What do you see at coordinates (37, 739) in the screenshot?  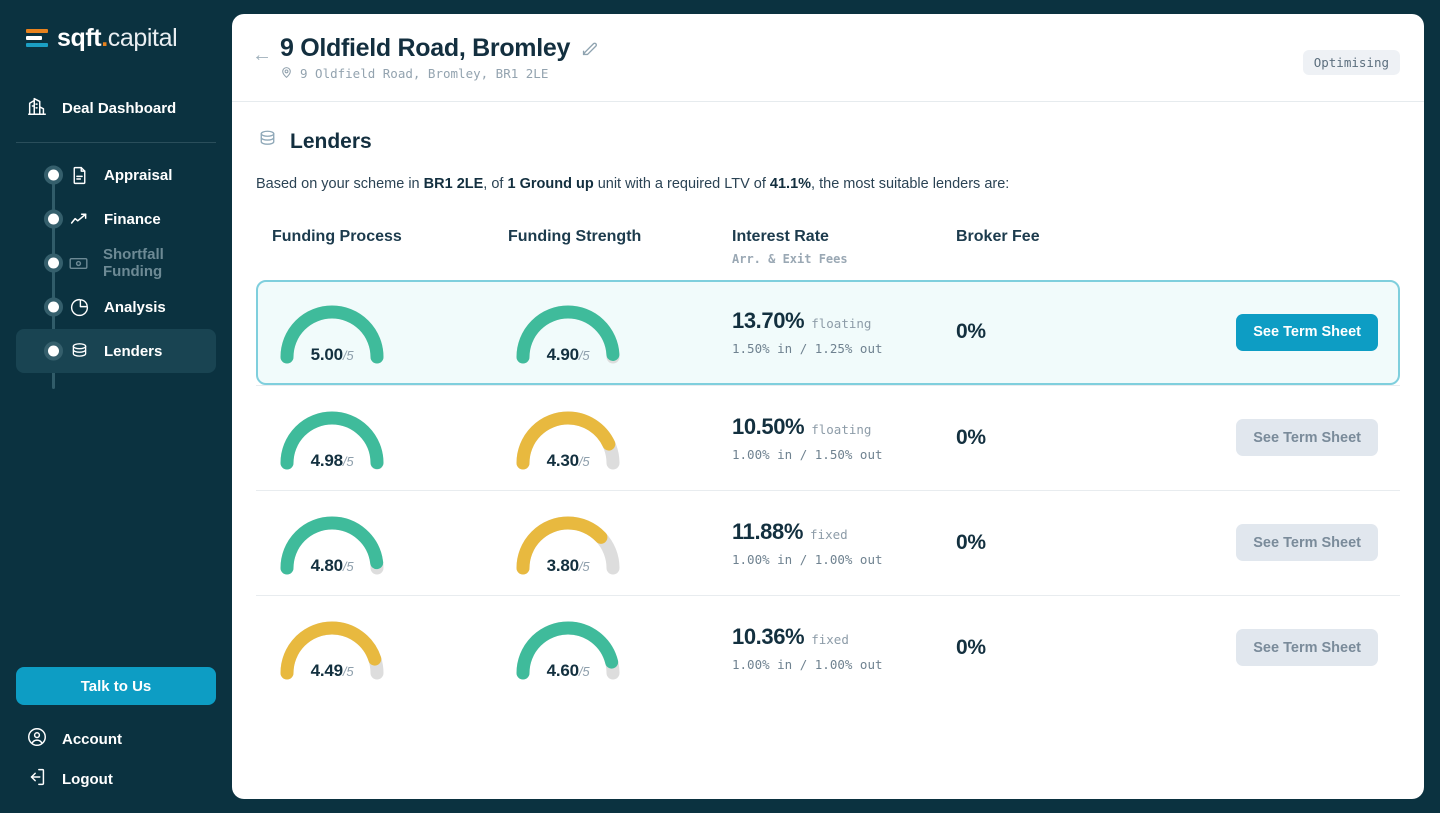 I see `user-circle-icon` at bounding box center [37, 739].